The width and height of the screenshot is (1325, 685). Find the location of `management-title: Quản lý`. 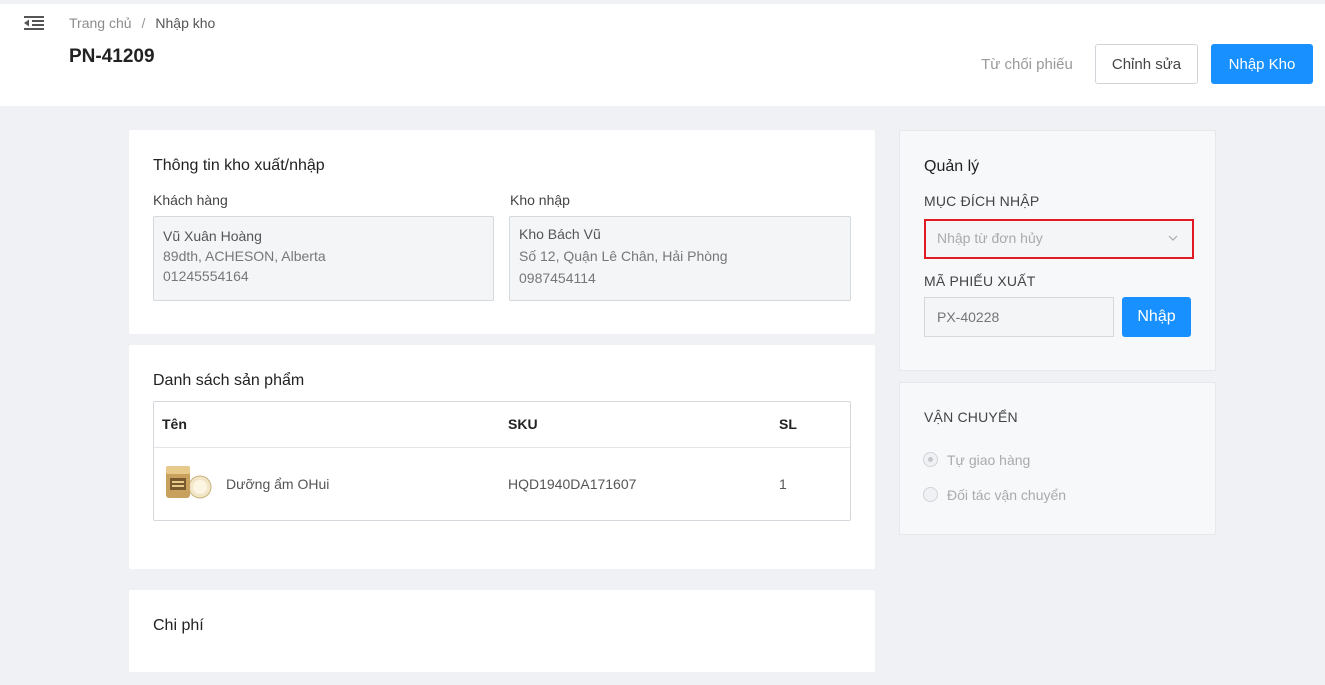

management-title: Quản lý is located at coordinates (952, 166).